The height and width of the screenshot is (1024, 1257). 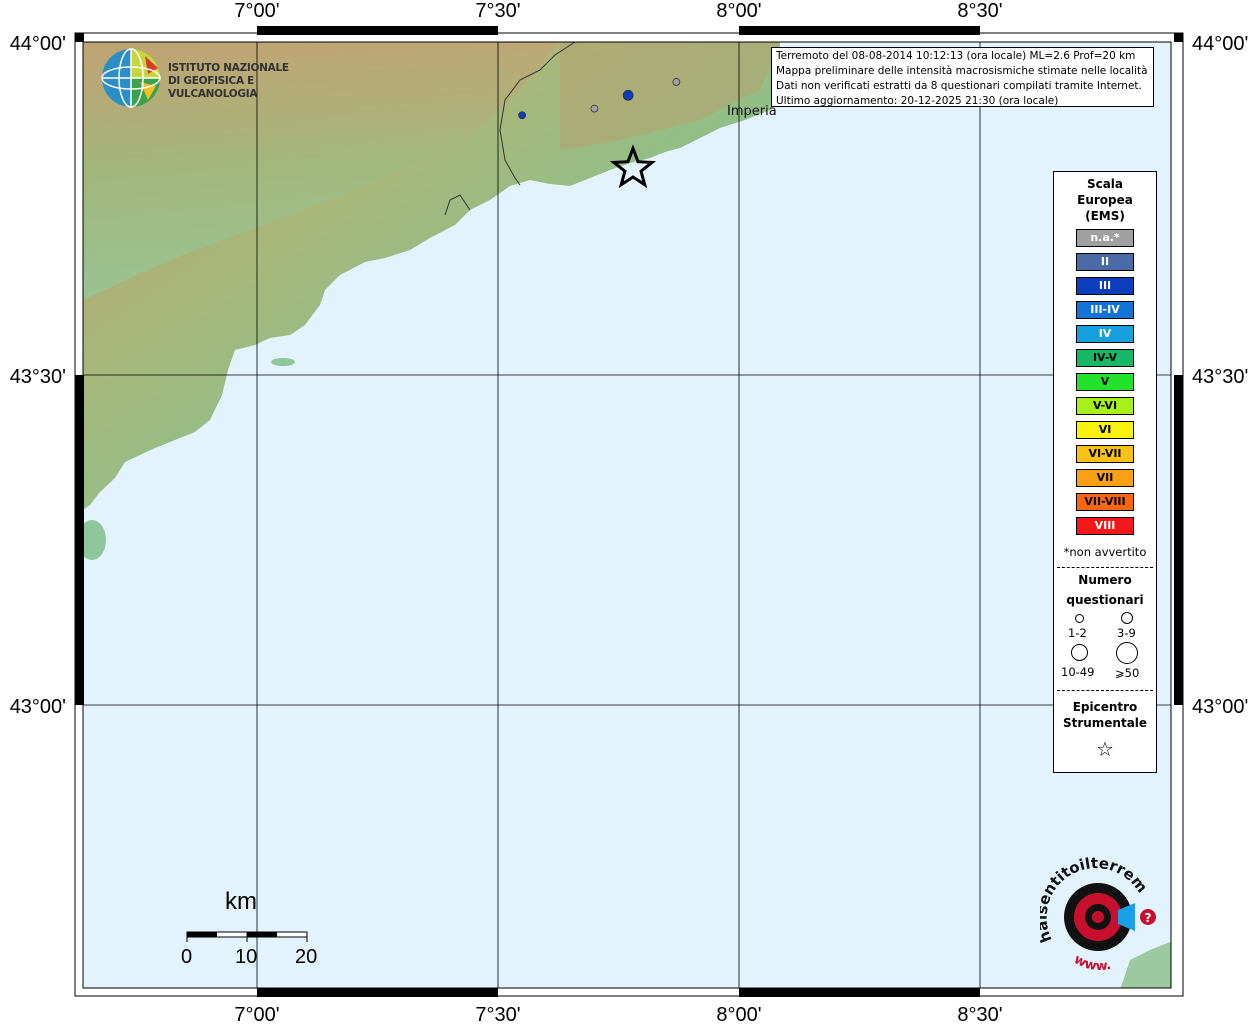 I want to click on hst-logo: haisentitoilterremoto.it www. ?, so click(x=1099, y=908).